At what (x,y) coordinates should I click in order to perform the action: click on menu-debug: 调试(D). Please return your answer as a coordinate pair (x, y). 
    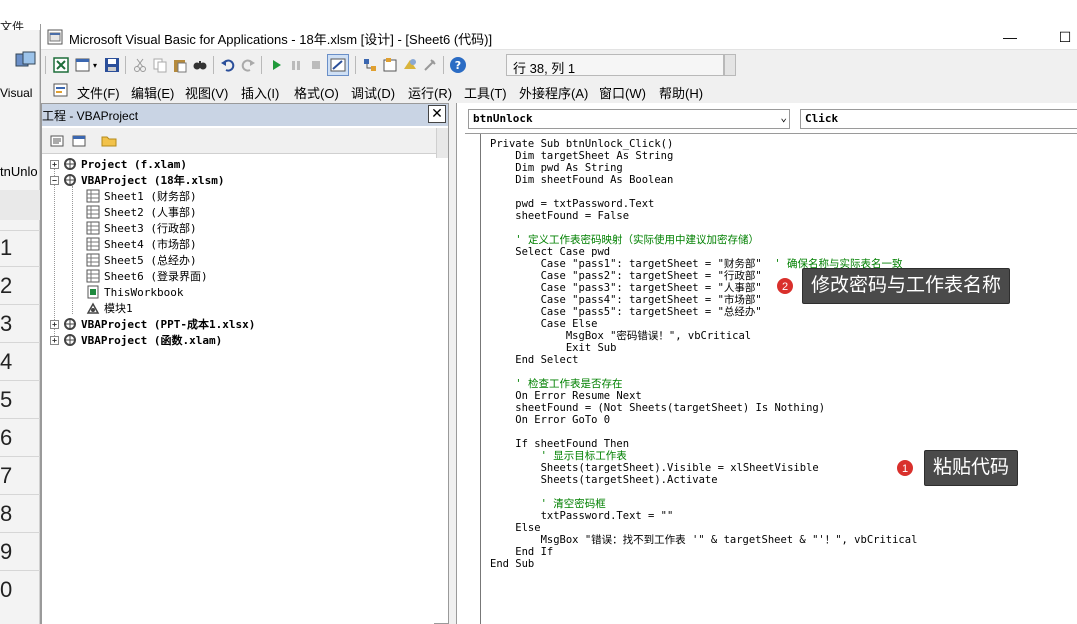
    Looking at the image, I should click on (373, 92).